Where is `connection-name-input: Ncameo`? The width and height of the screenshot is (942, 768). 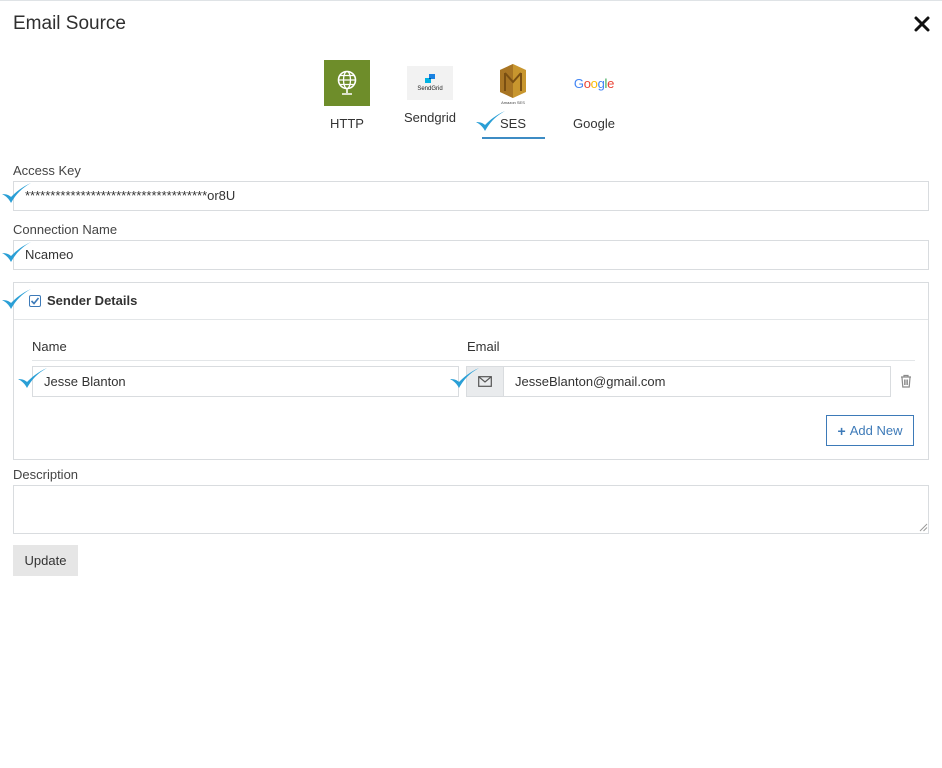 connection-name-input: Ncameo is located at coordinates (471, 255).